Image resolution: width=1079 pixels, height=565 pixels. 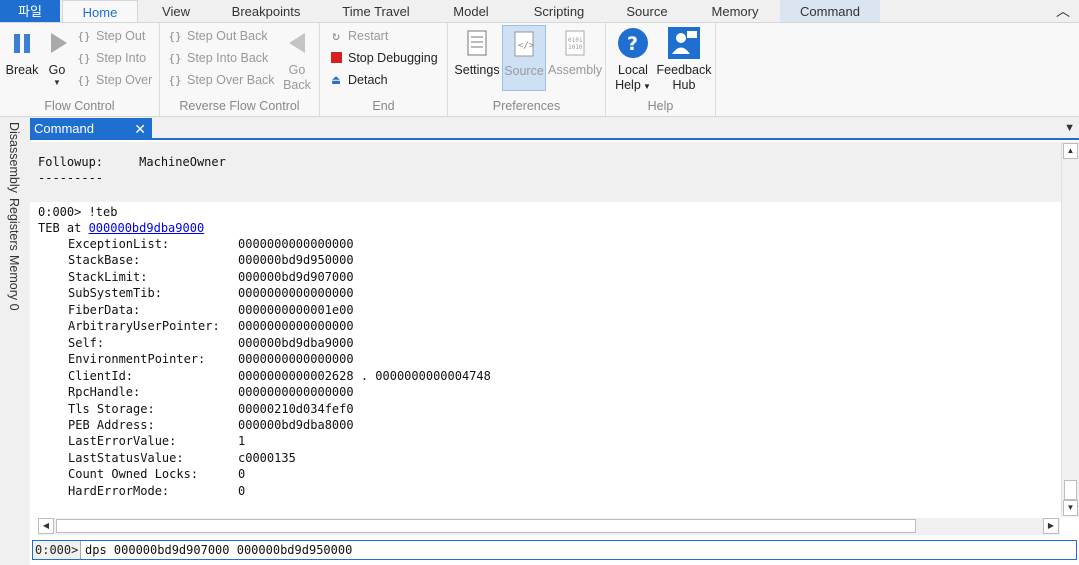 I want to click on step-out-back-icon: {}, so click(x=175, y=36).